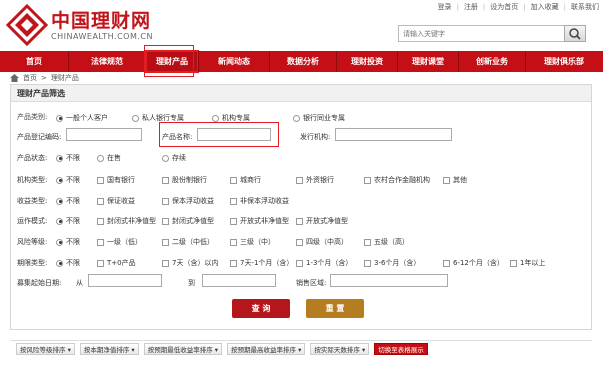 This screenshot has width=603, height=365. I want to click on sort-by-max-yield-button: 按预期最高收益率排序 ▾, so click(266, 348).